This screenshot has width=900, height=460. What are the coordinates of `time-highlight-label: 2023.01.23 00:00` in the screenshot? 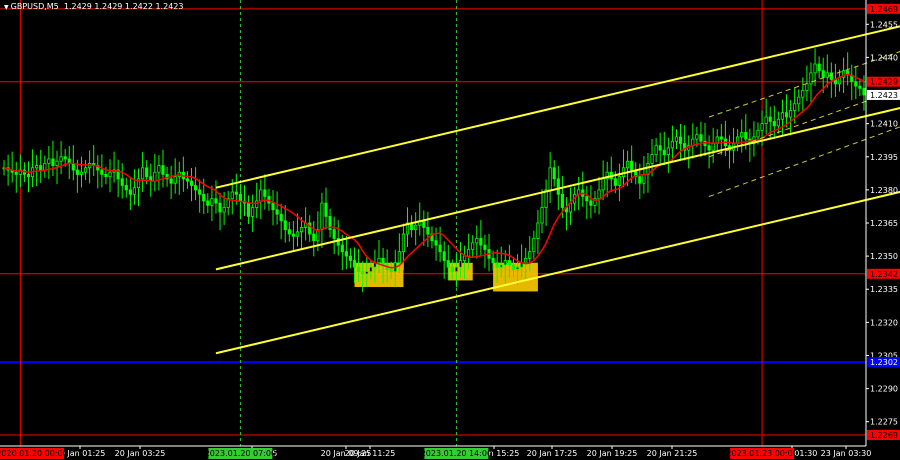 It's located at (761, 453).